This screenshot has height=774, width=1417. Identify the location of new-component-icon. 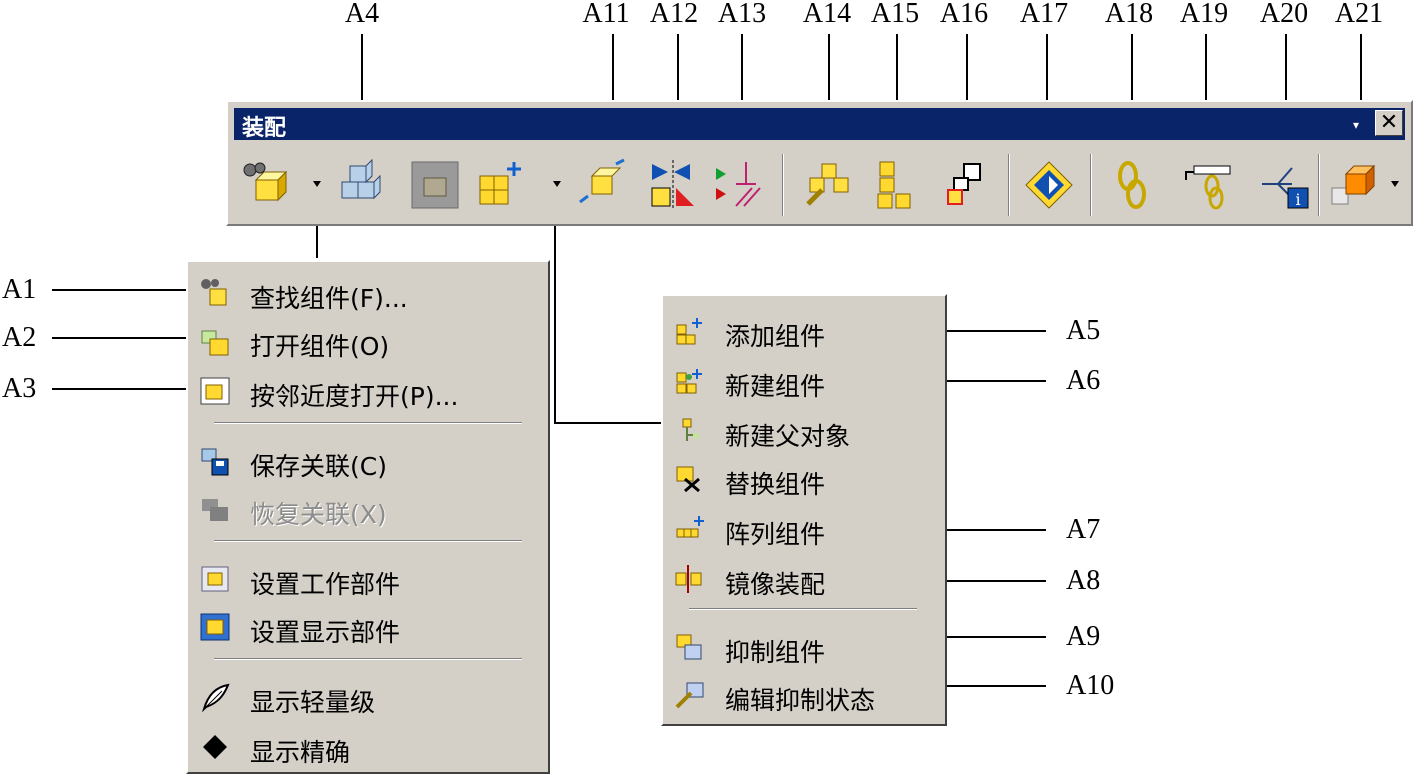
(689, 381).